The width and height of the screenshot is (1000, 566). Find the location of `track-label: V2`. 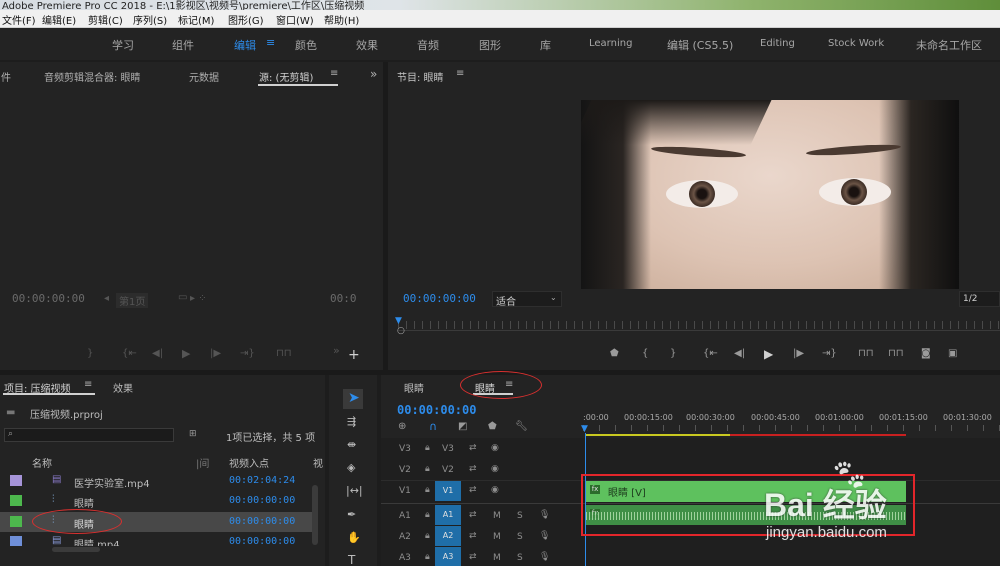

track-label: V2 is located at coordinates (405, 470).